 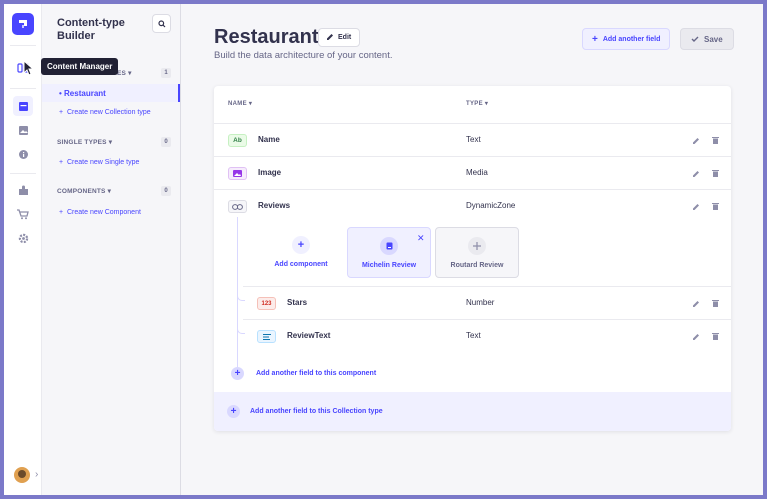 I want to click on add-component-button: + Add component, so click(x=301, y=252).